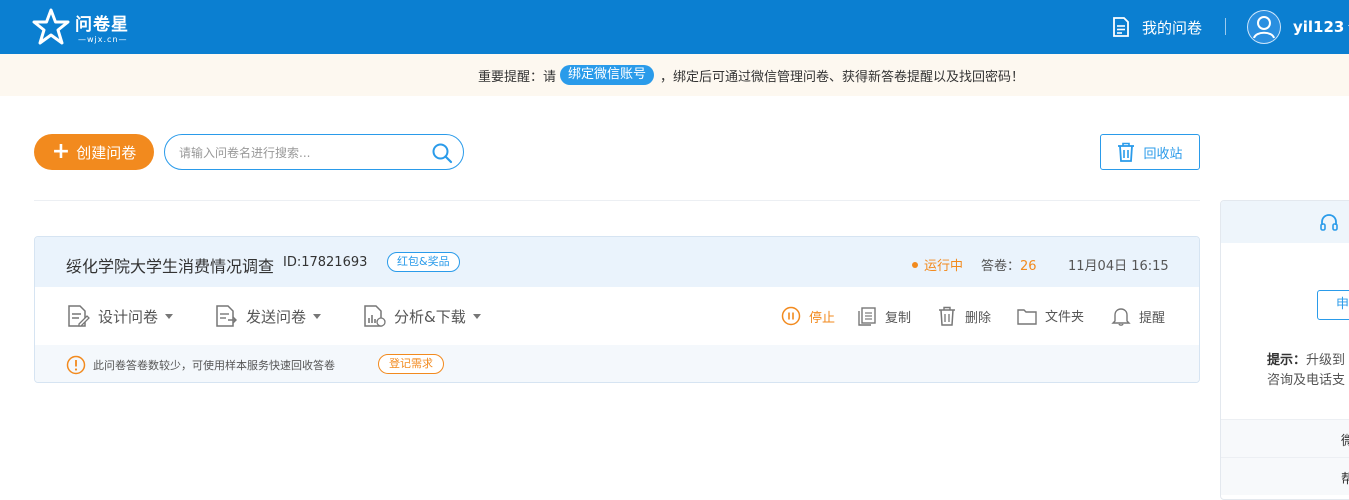 The width and height of the screenshot is (1349, 500). I want to click on status-badge: 运行中, so click(937, 264).